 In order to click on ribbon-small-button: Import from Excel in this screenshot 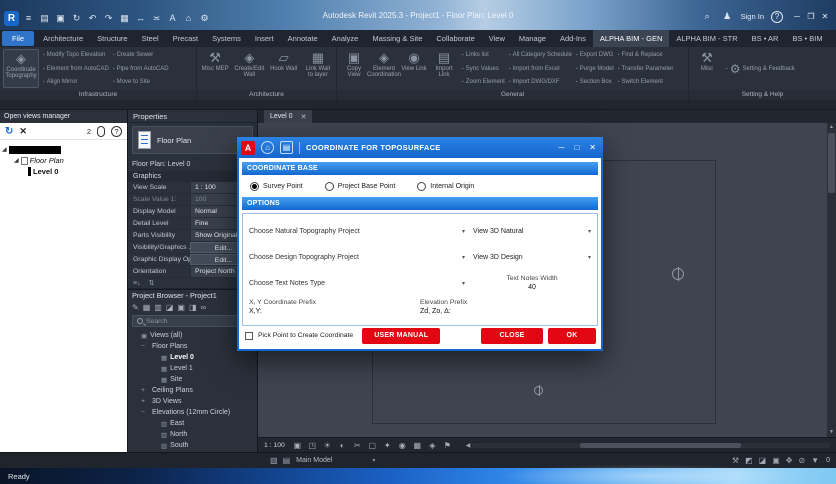, I will do `click(540, 69)`.